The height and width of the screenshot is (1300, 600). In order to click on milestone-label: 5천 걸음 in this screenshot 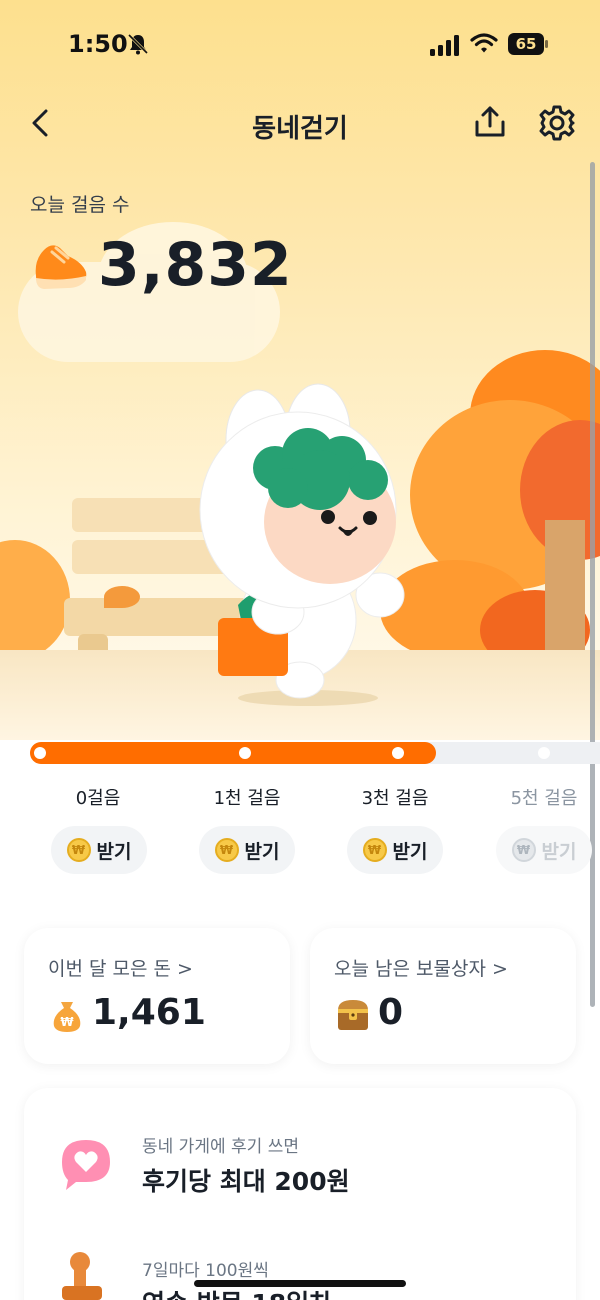, I will do `click(544, 798)`.